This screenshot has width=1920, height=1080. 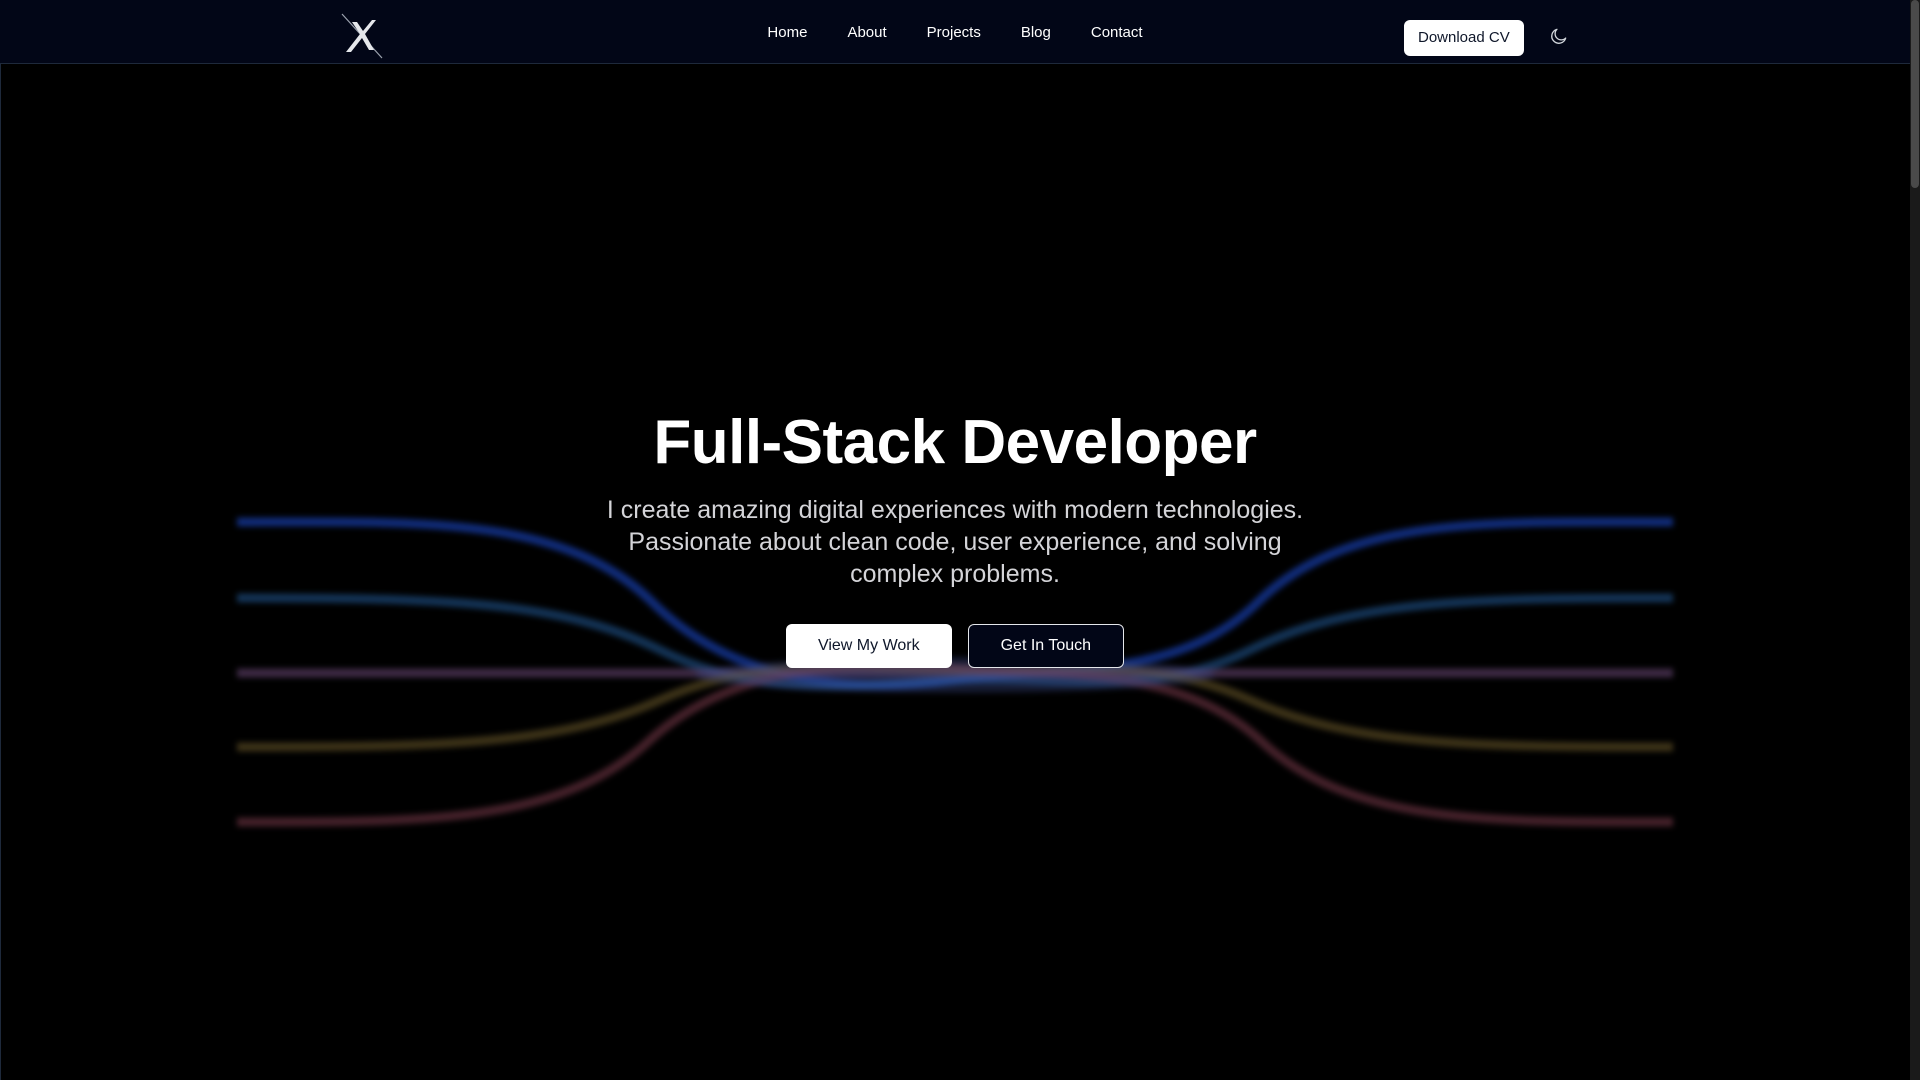 What do you see at coordinates (362, 36) in the screenshot?
I see `x-logo-icon` at bounding box center [362, 36].